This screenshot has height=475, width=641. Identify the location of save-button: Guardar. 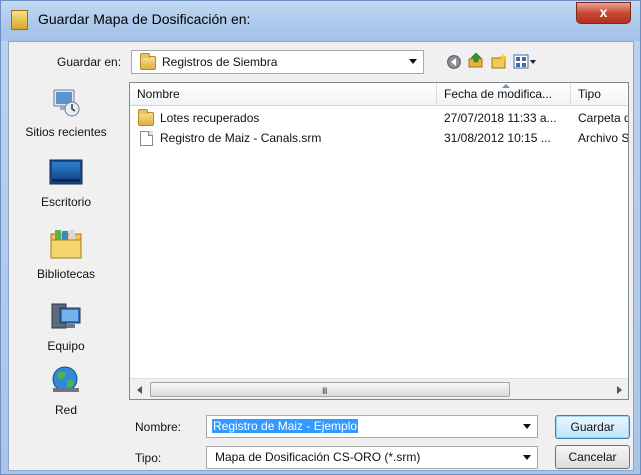
(592, 427).